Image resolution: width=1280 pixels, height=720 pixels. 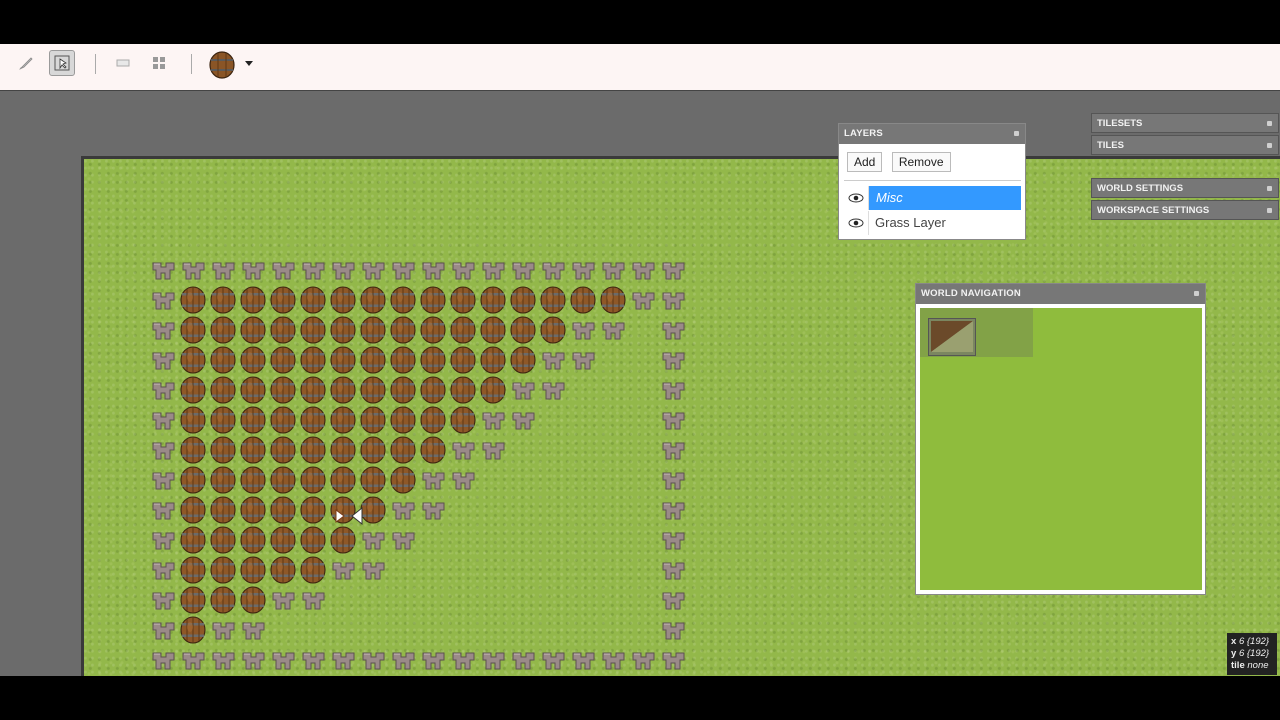 I want to click on multi-tile-mode-button, so click(x=159, y=63).